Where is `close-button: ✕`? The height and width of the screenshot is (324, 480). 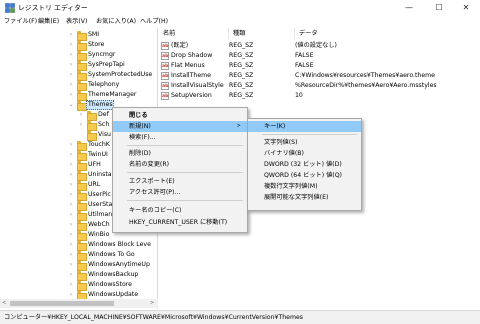
close-button: ✕ is located at coordinates (466, 8).